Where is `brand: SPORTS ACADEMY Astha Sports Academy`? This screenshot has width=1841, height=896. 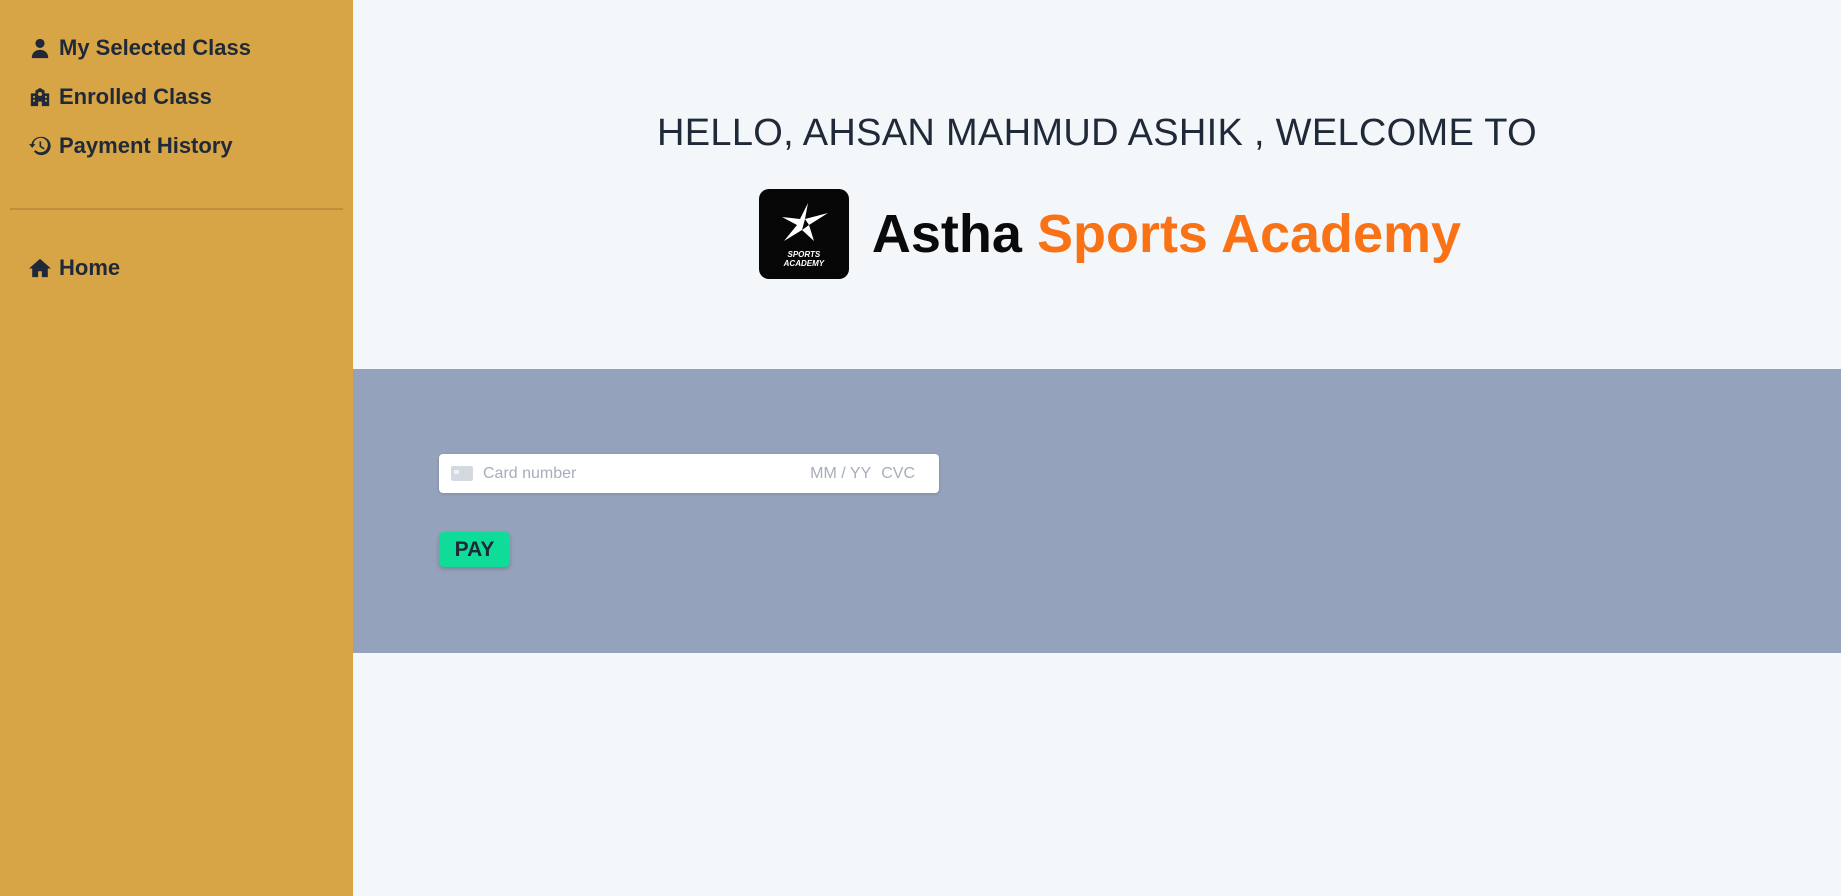 brand: SPORTS ACADEMY Astha Sports Academy is located at coordinates (1097, 234).